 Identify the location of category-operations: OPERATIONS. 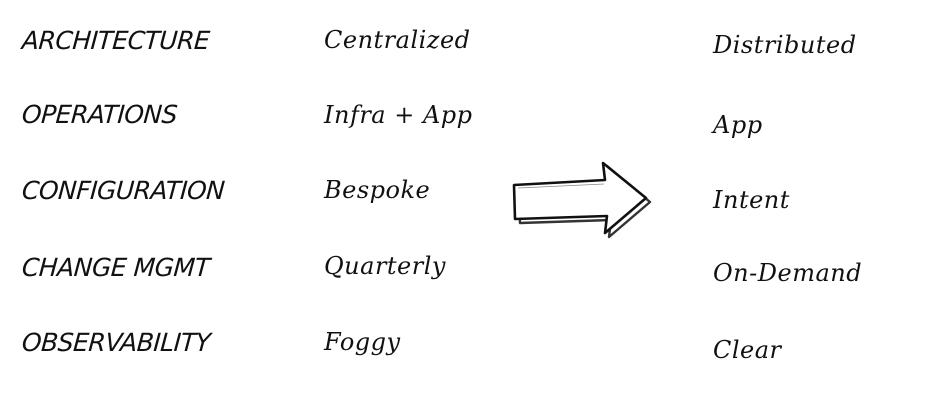
(99, 114).